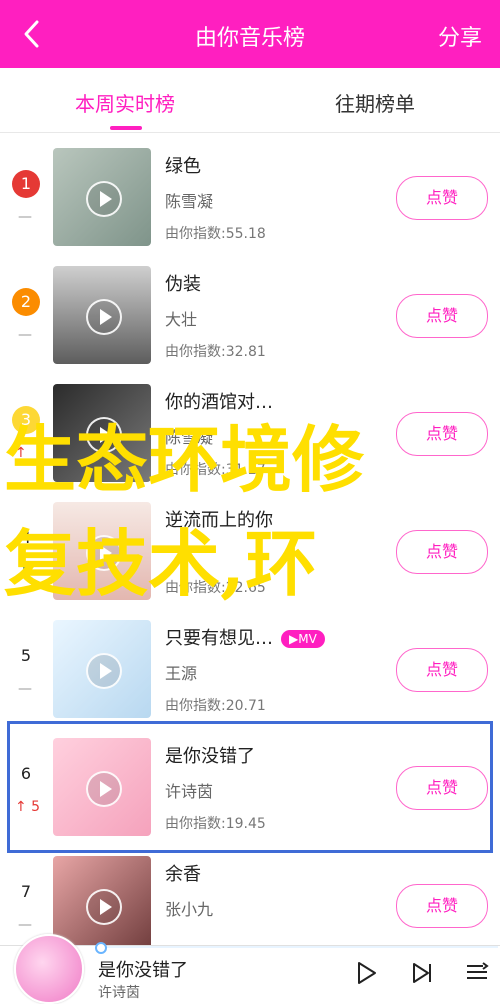 Image resolution: width=500 pixels, height=1004 pixels. Describe the element at coordinates (183, 874) in the screenshot. I see `song-title: 余香` at that location.